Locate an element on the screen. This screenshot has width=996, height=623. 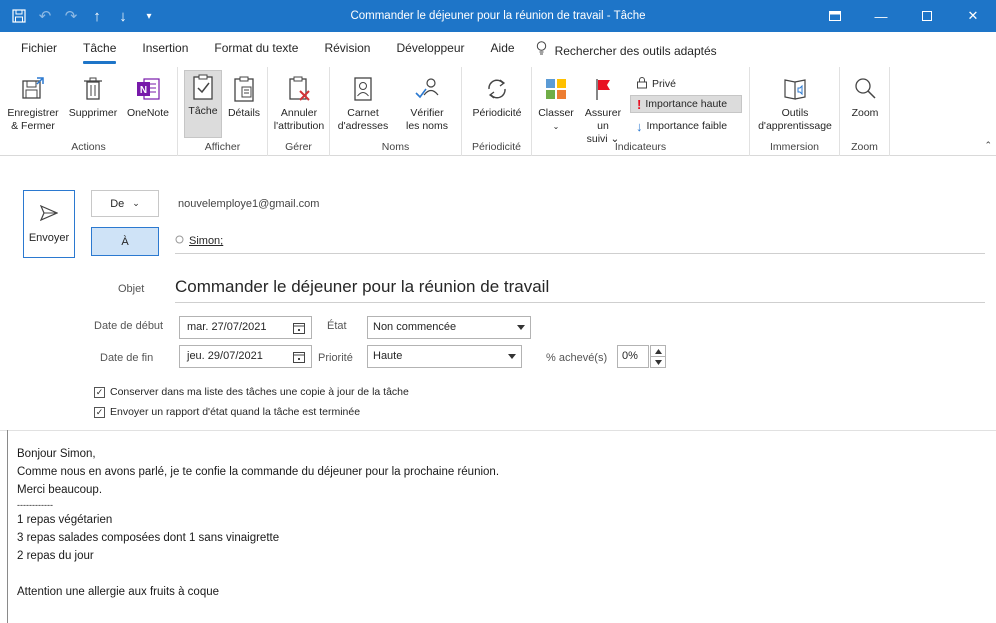
tab-developpeur: Développeur is located at coordinates (430, 51).